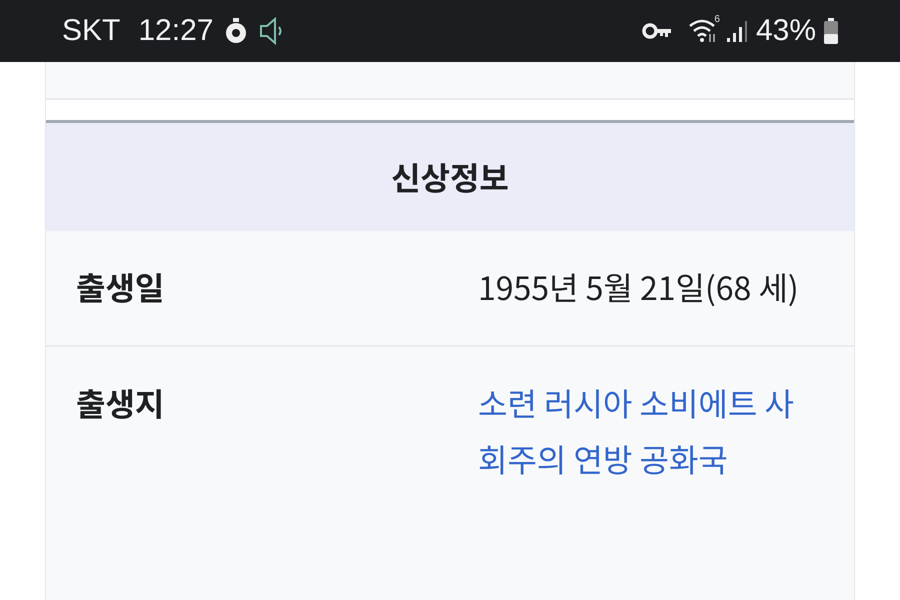 Image resolution: width=900 pixels, height=600 pixels. What do you see at coordinates (657, 31) in the screenshot?
I see `key-icon` at bounding box center [657, 31].